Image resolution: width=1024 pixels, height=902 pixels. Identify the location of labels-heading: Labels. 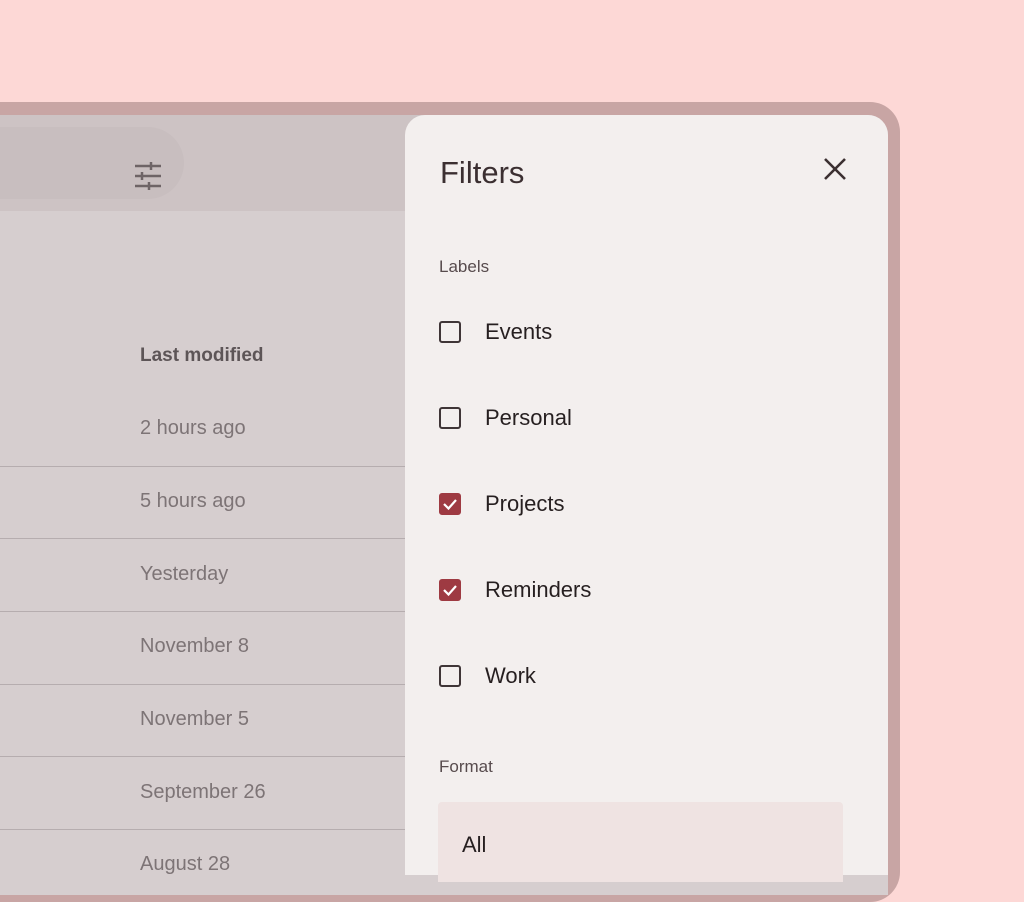
(464, 266).